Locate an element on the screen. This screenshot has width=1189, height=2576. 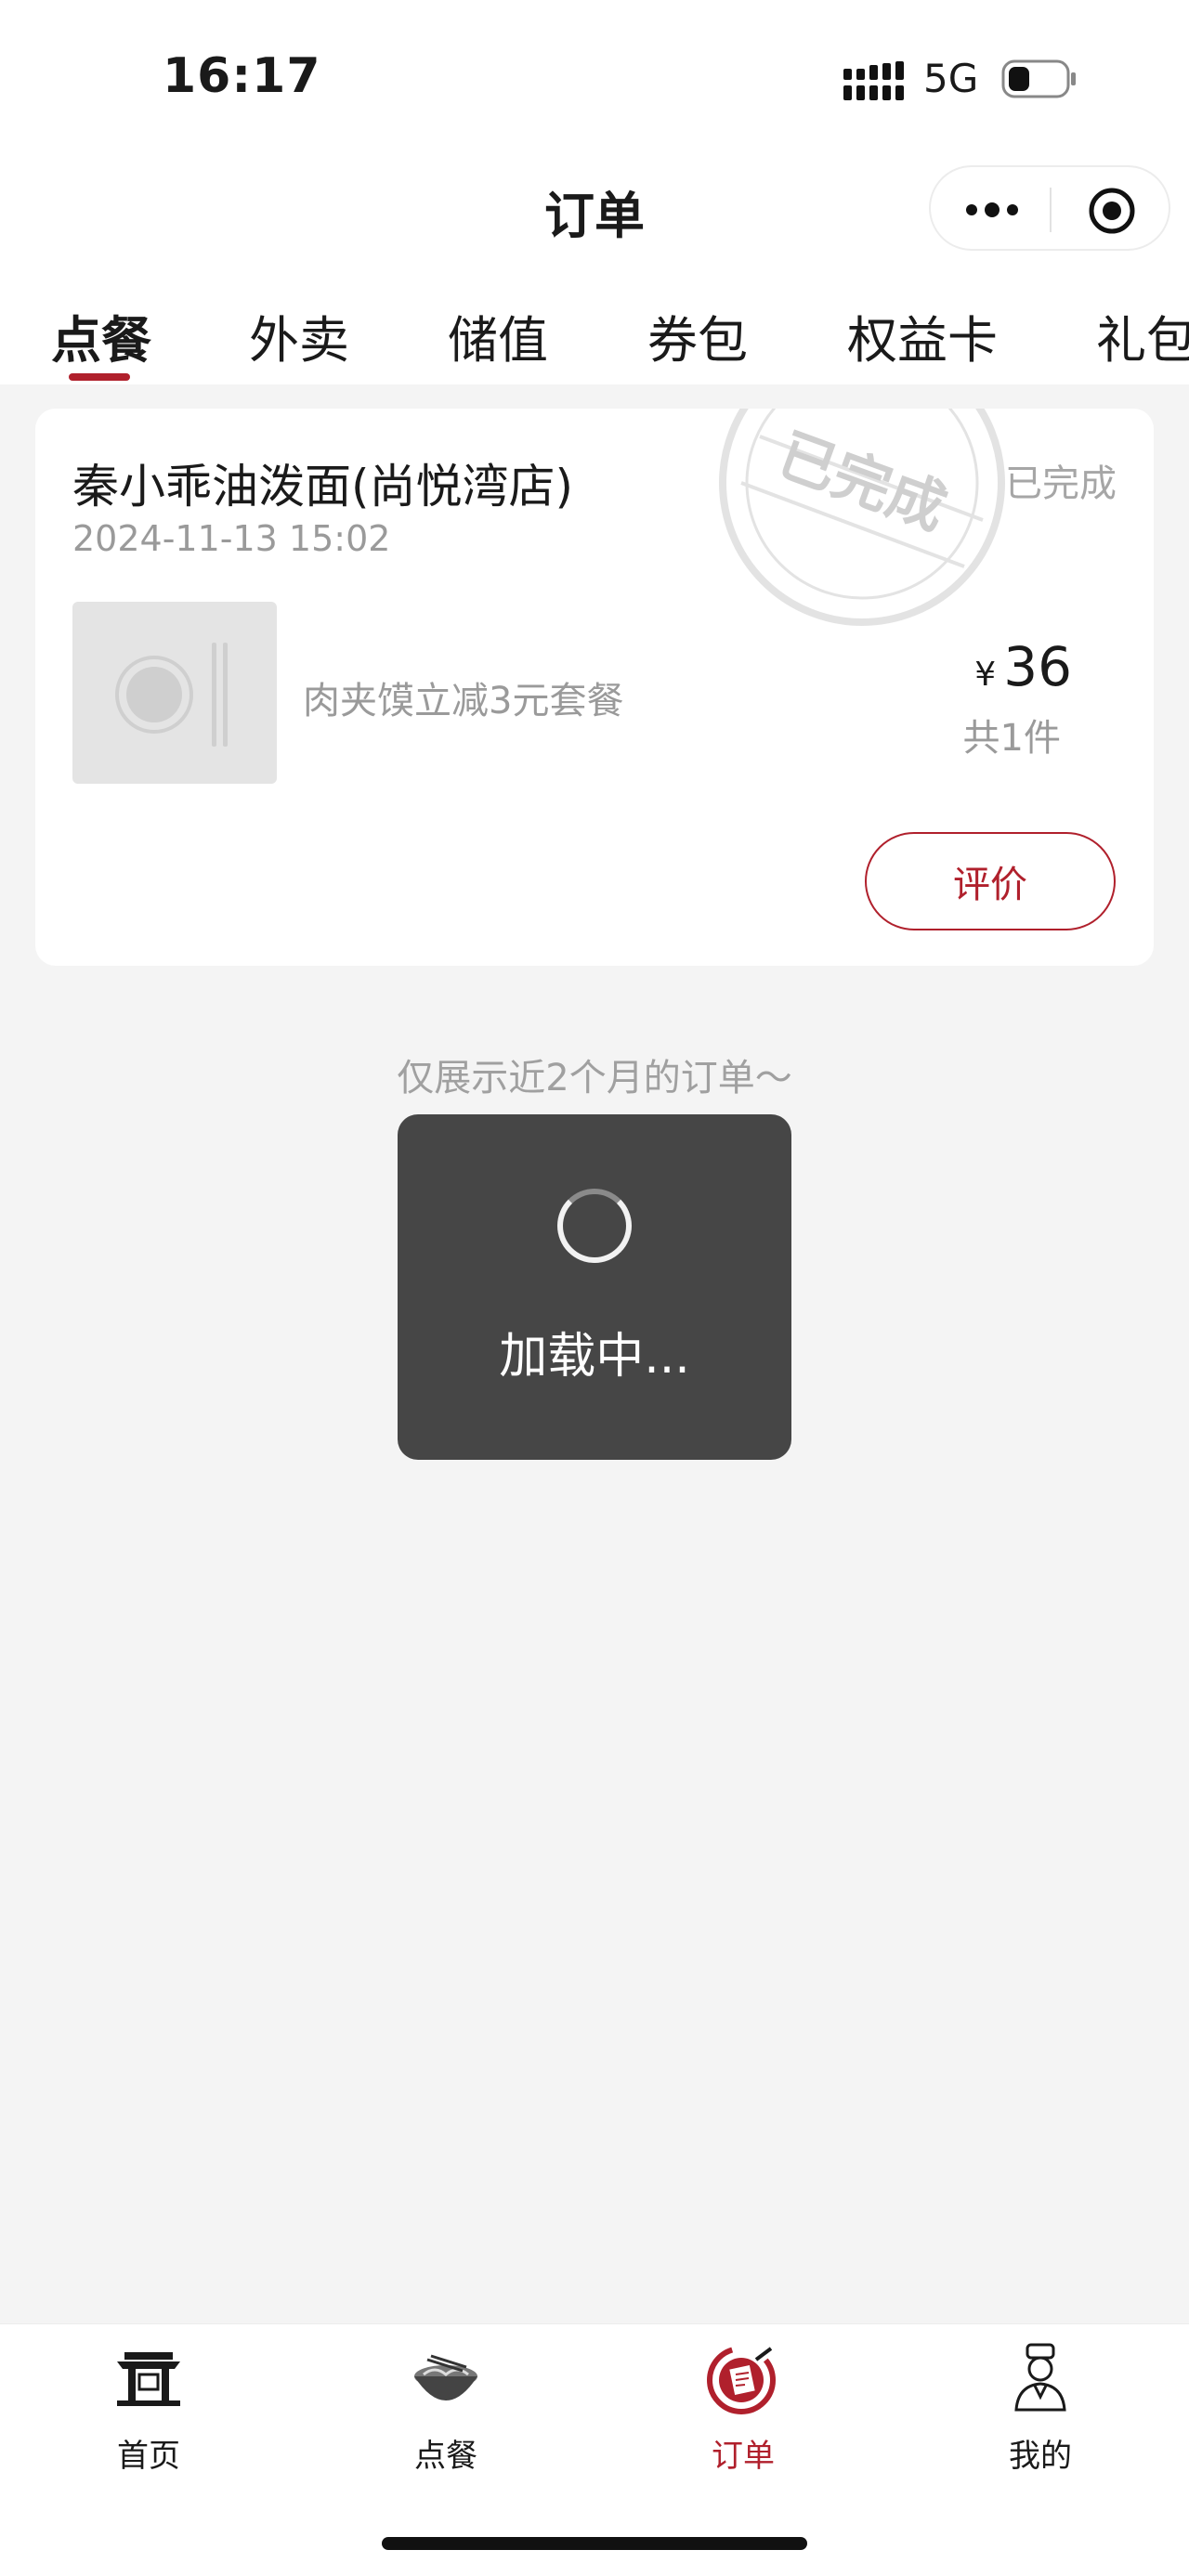
battery-icon is located at coordinates (1038, 78).